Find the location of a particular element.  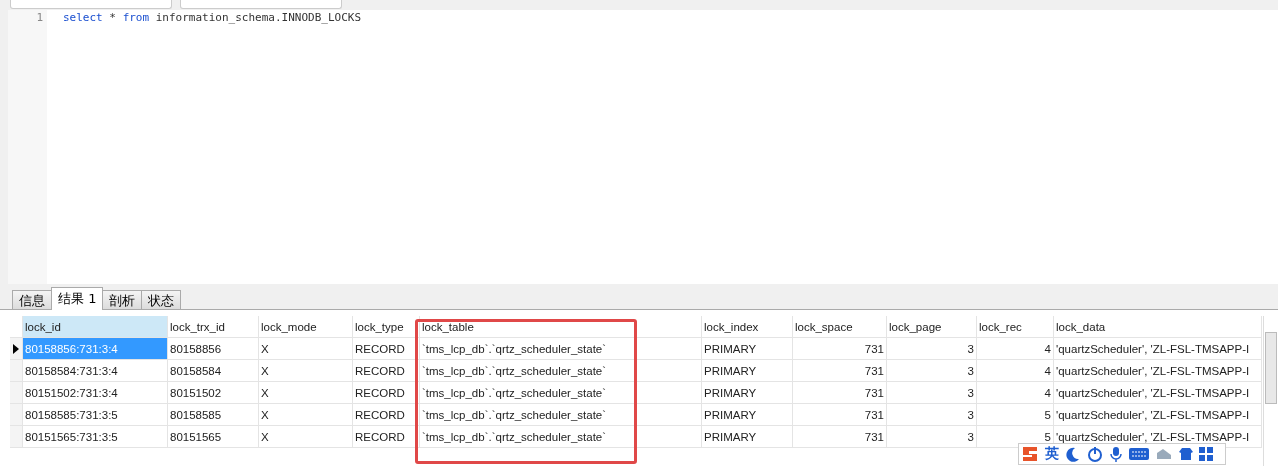

line-number: 1 is located at coordinates (40, 18).